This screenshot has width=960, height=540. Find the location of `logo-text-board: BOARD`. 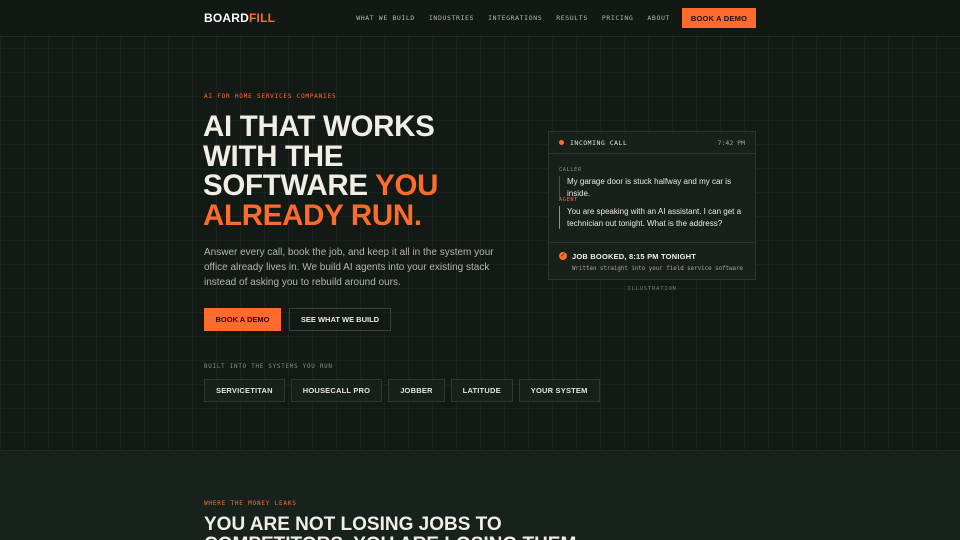

logo-text-board: BOARD is located at coordinates (226, 18).